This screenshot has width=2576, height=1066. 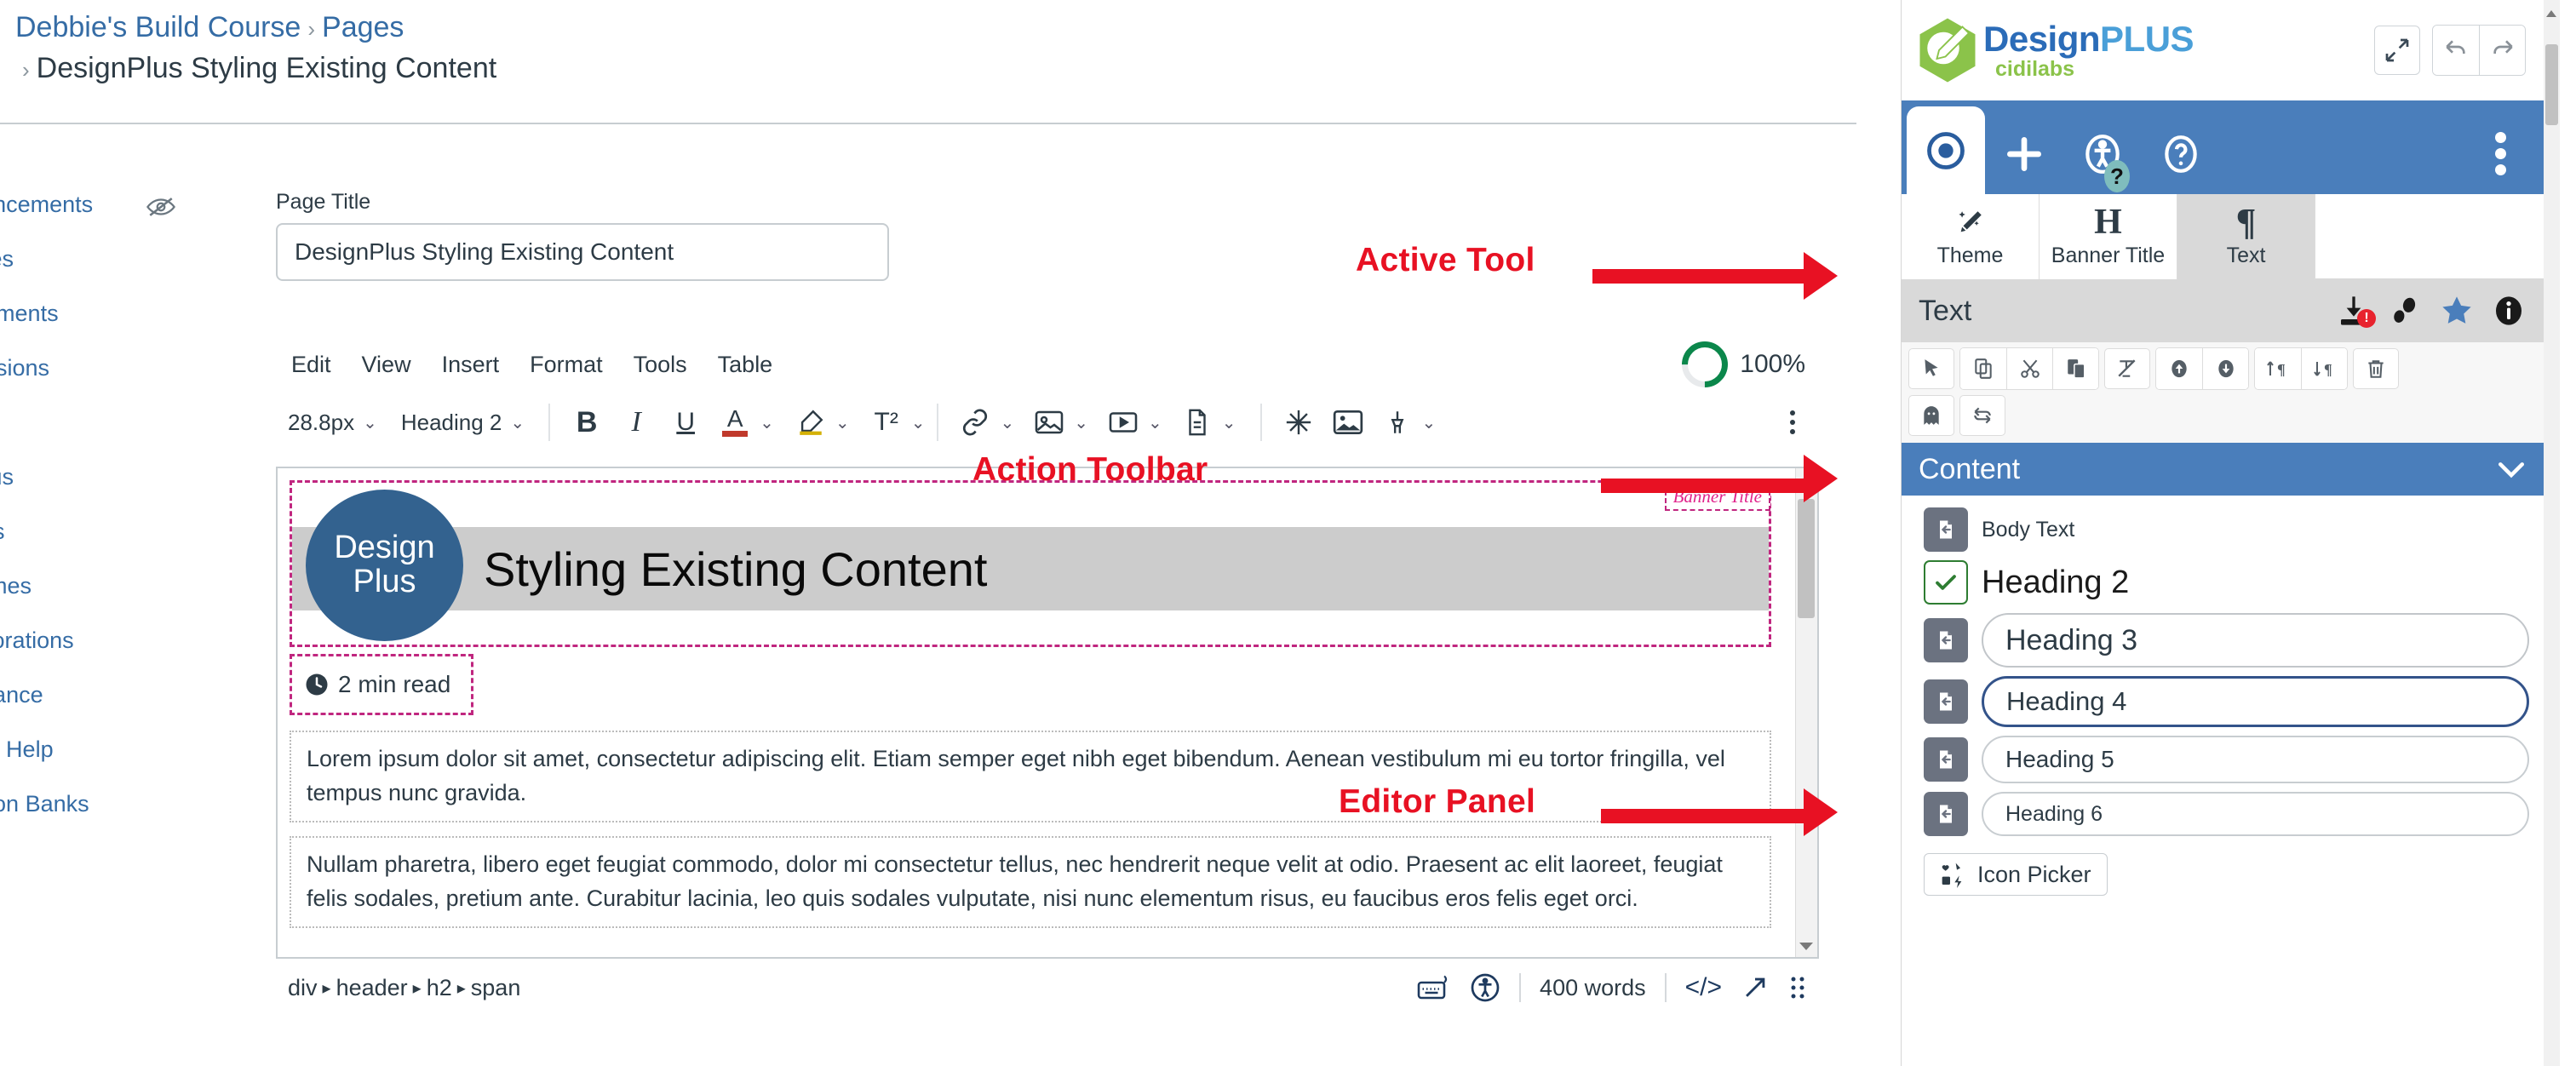 I want to click on sidebar-item-collaborations: Collaborations, so click(x=37, y=641).